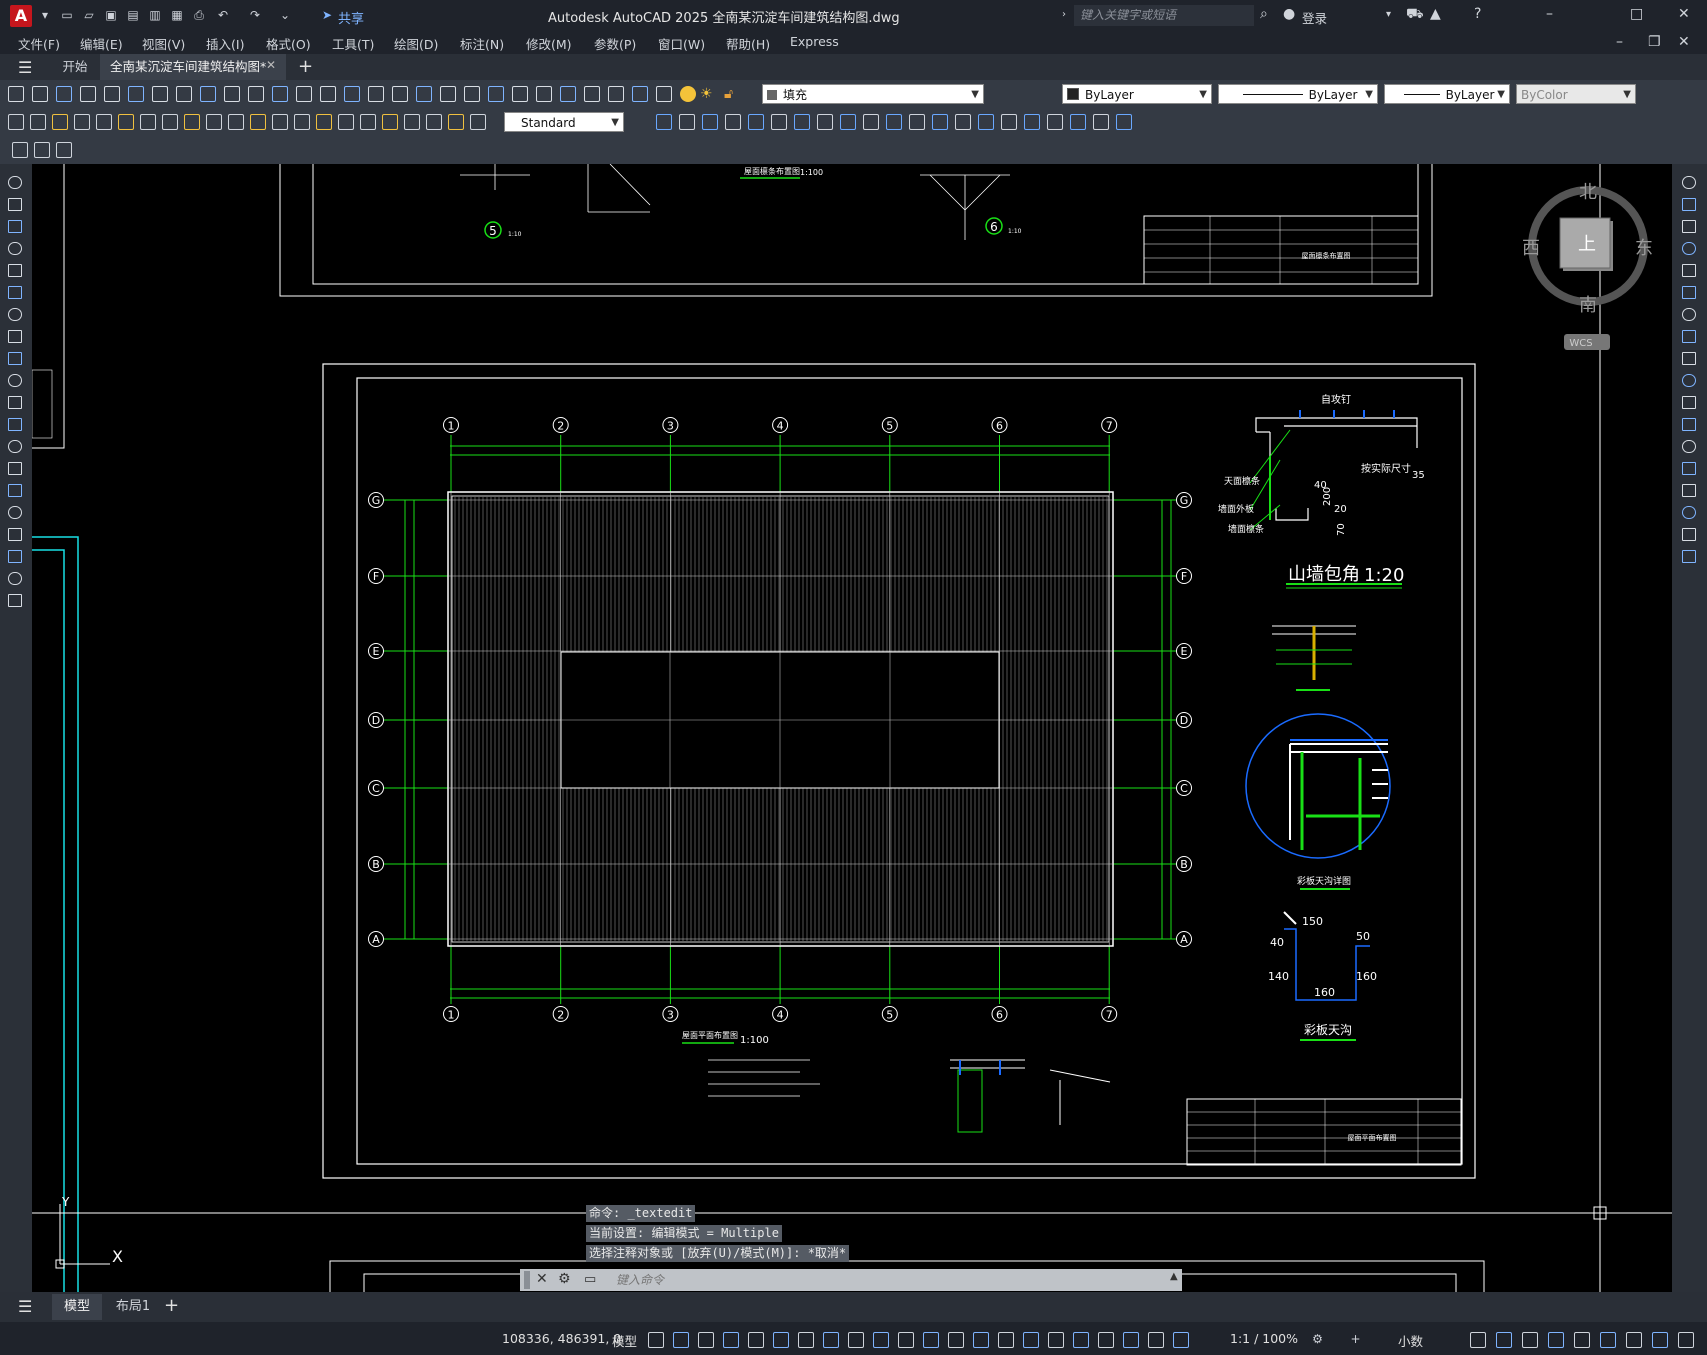  Describe the element at coordinates (133, 15) in the screenshot. I see `save-as-icon: ▤` at that location.